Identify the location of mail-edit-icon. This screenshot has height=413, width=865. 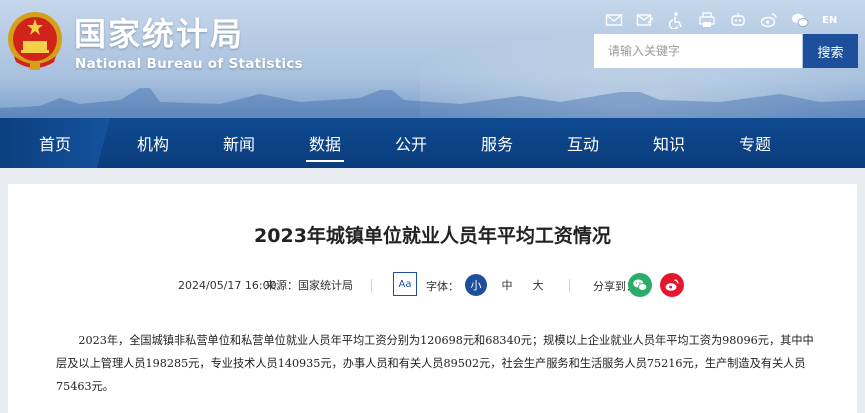
(645, 20).